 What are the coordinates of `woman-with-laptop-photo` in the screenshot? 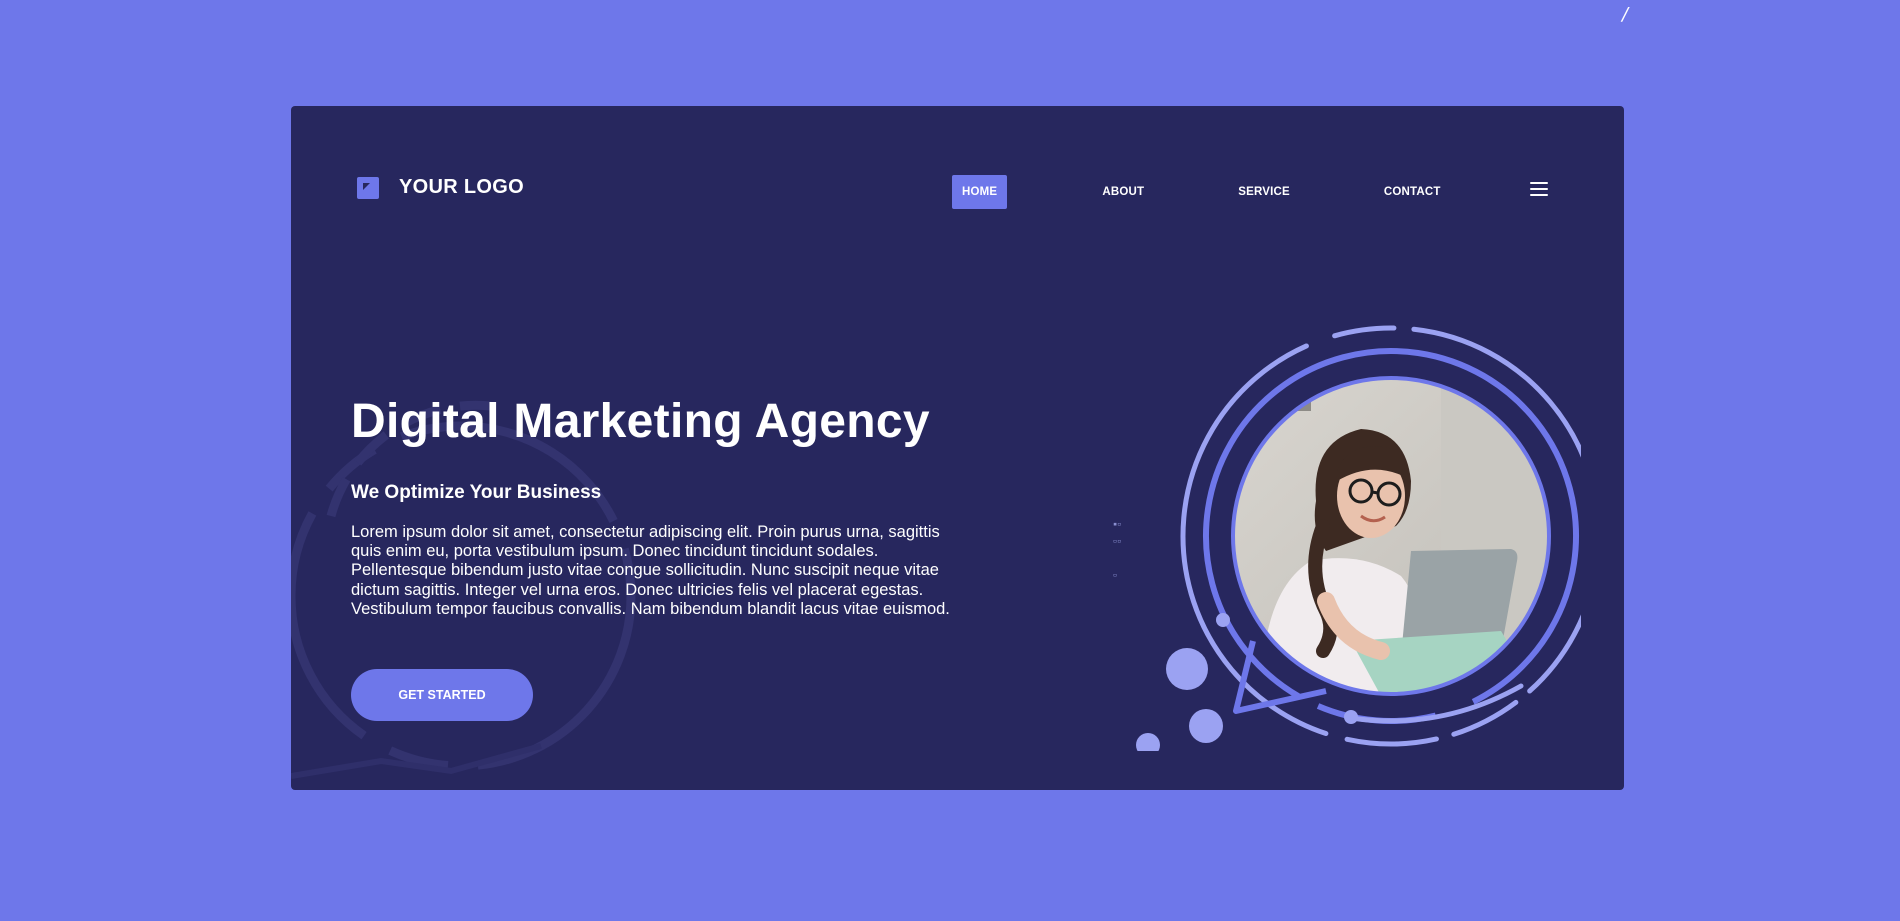 It's located at (1391, 536).